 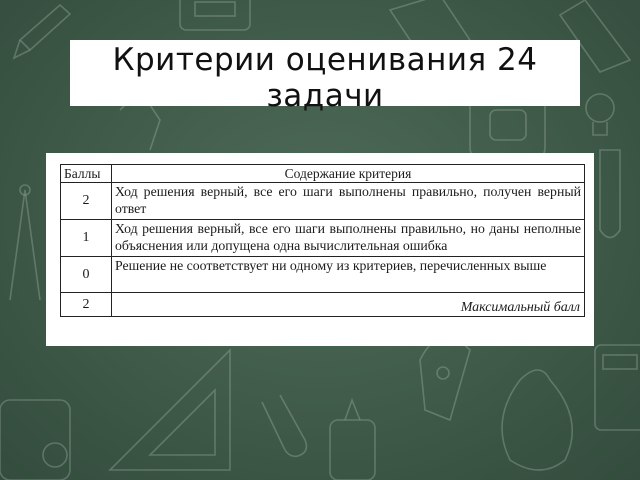 What do you see at coordinates (352, 438) in the screenshot?
I see `glue-bottle-icon` at bounding box center [352, 438].